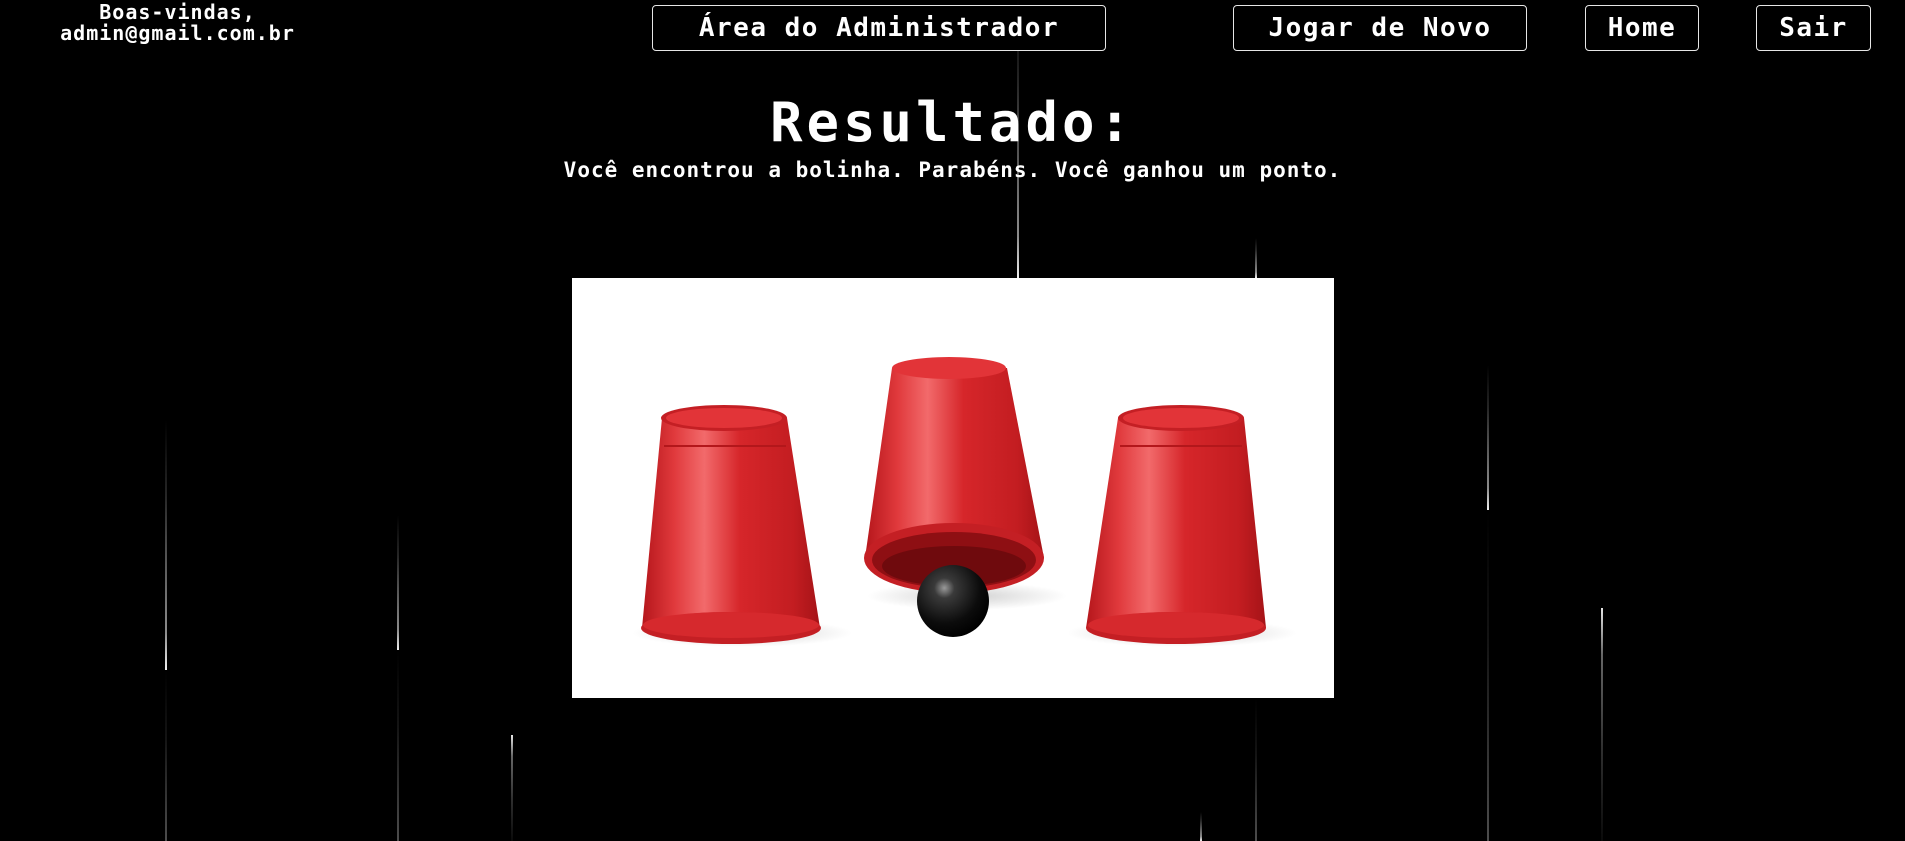  What do you see at coordinates (1380, 28) in the screenshot?
I see `play-again-button: Jogar de Novo` at bounding box center [1380, 28].